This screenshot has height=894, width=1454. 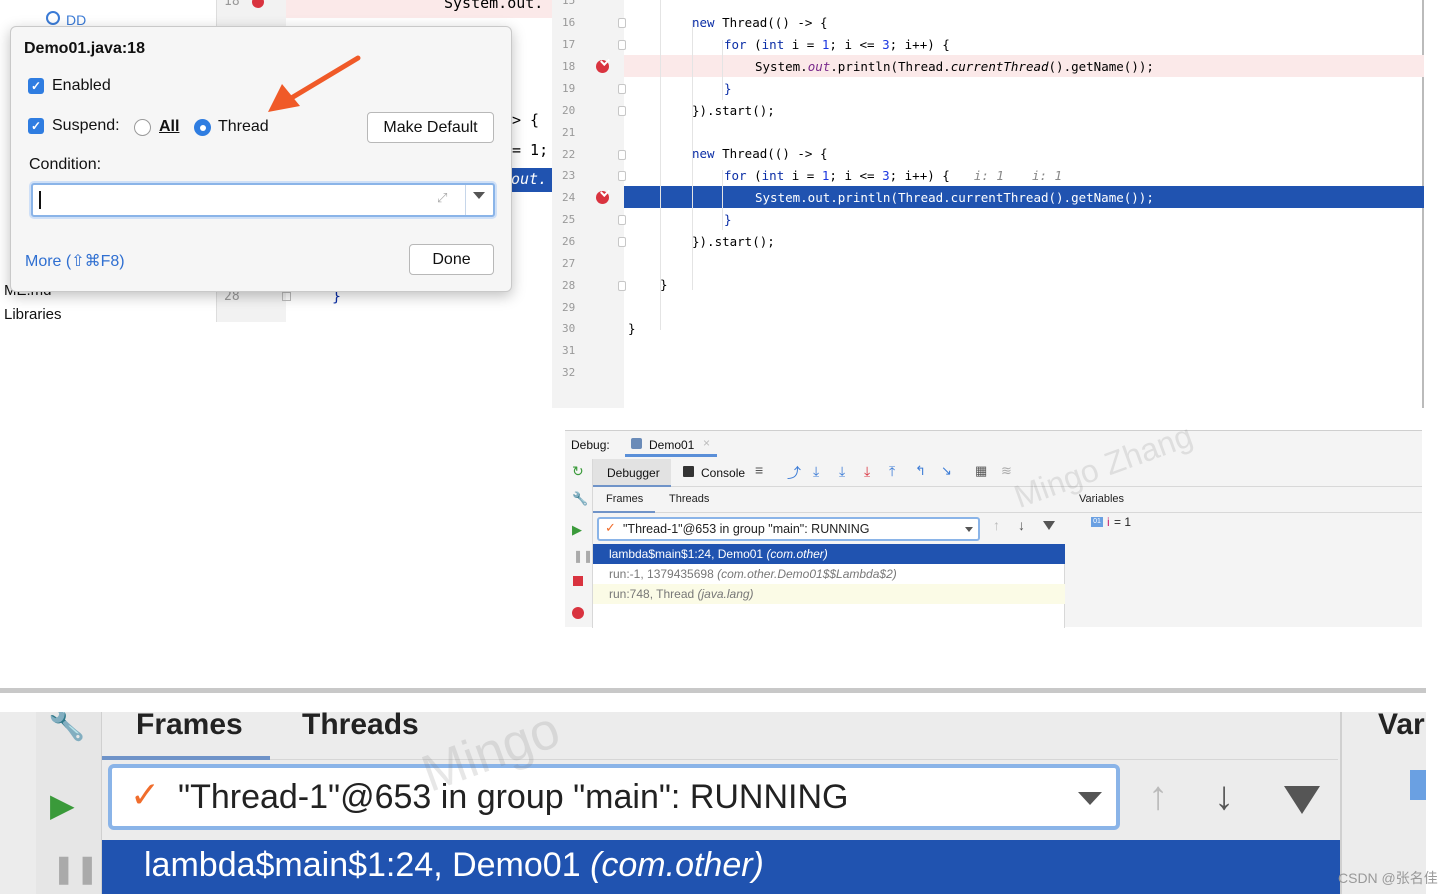 What do you see at coordinates (569, 307) in the screenshot?
I see `line-number: 29` at bounding box center [569, 307].